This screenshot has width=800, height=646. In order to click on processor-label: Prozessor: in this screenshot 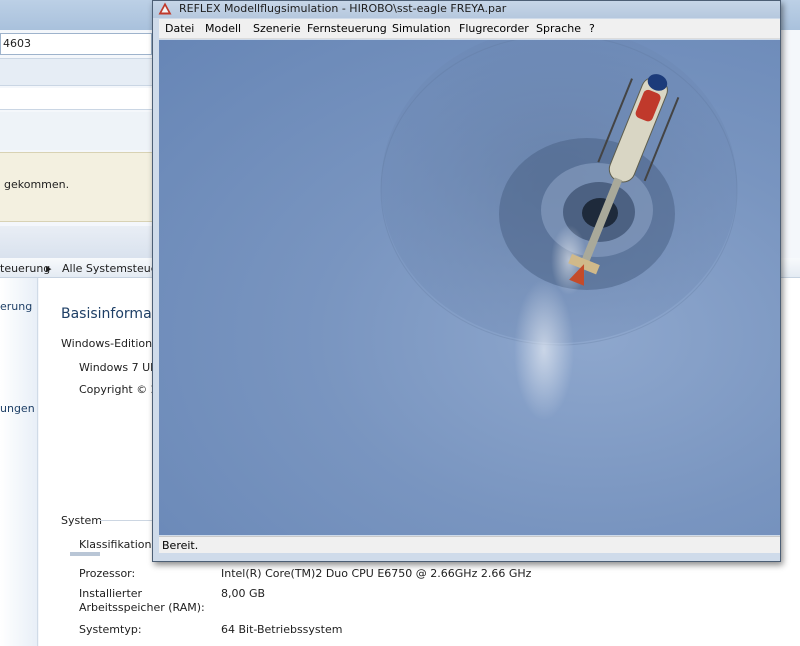, I will do `click(107, 573)`.